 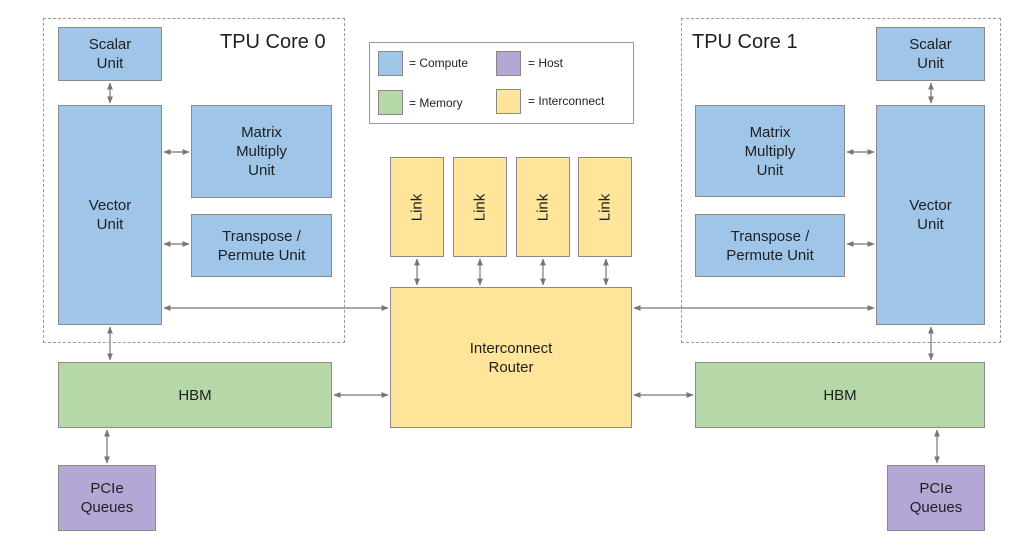 I want to click on matrix-multiply-unit-0: Matrix Multiply Unit, so click(x=261, y=151).